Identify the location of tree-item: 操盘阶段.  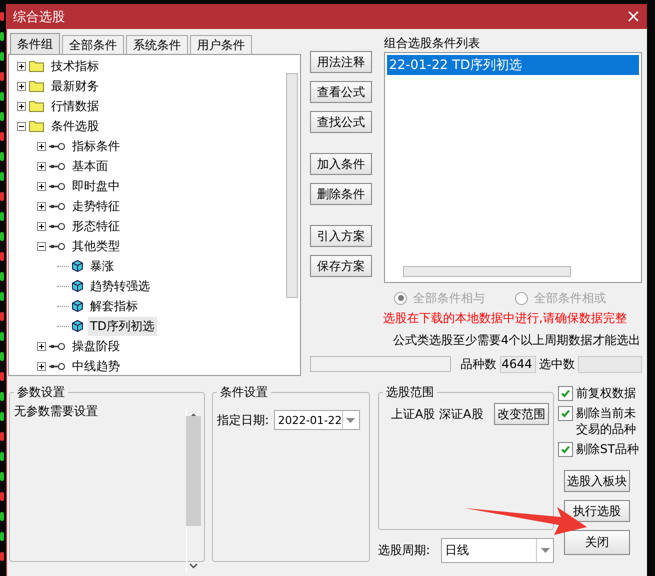
(96, 346).